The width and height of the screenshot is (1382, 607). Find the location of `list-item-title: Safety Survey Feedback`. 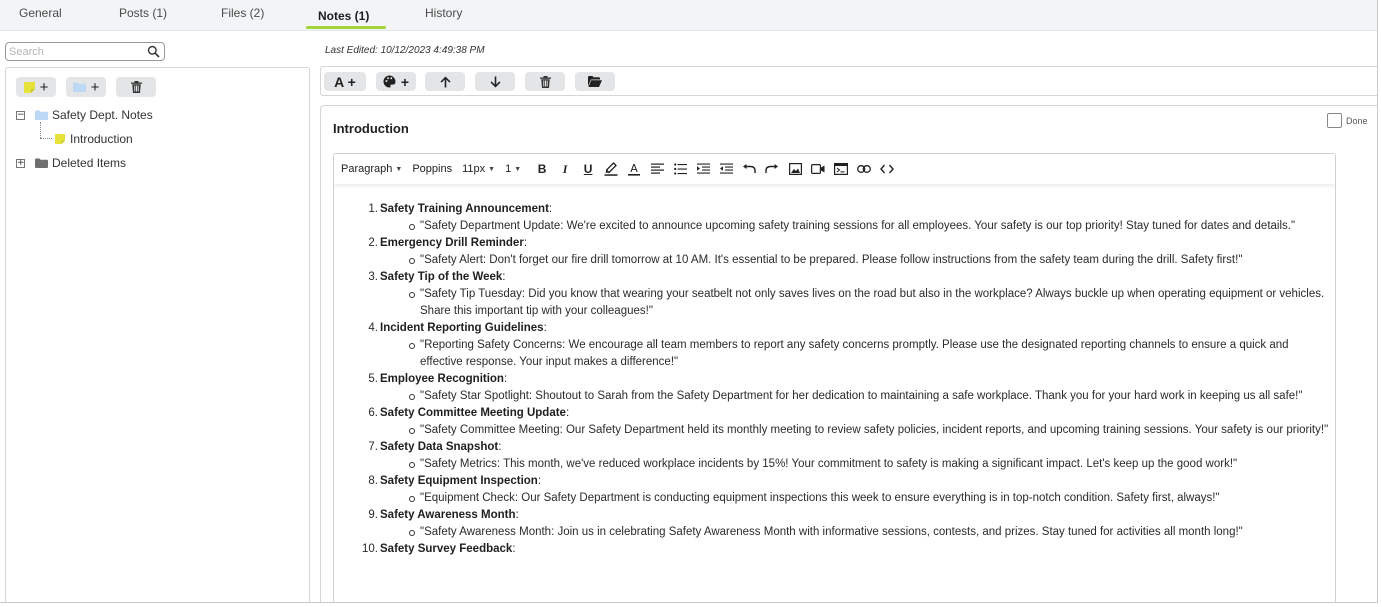

list-item-title: Safety Survey Feedback is located at coordinates (446, 549).